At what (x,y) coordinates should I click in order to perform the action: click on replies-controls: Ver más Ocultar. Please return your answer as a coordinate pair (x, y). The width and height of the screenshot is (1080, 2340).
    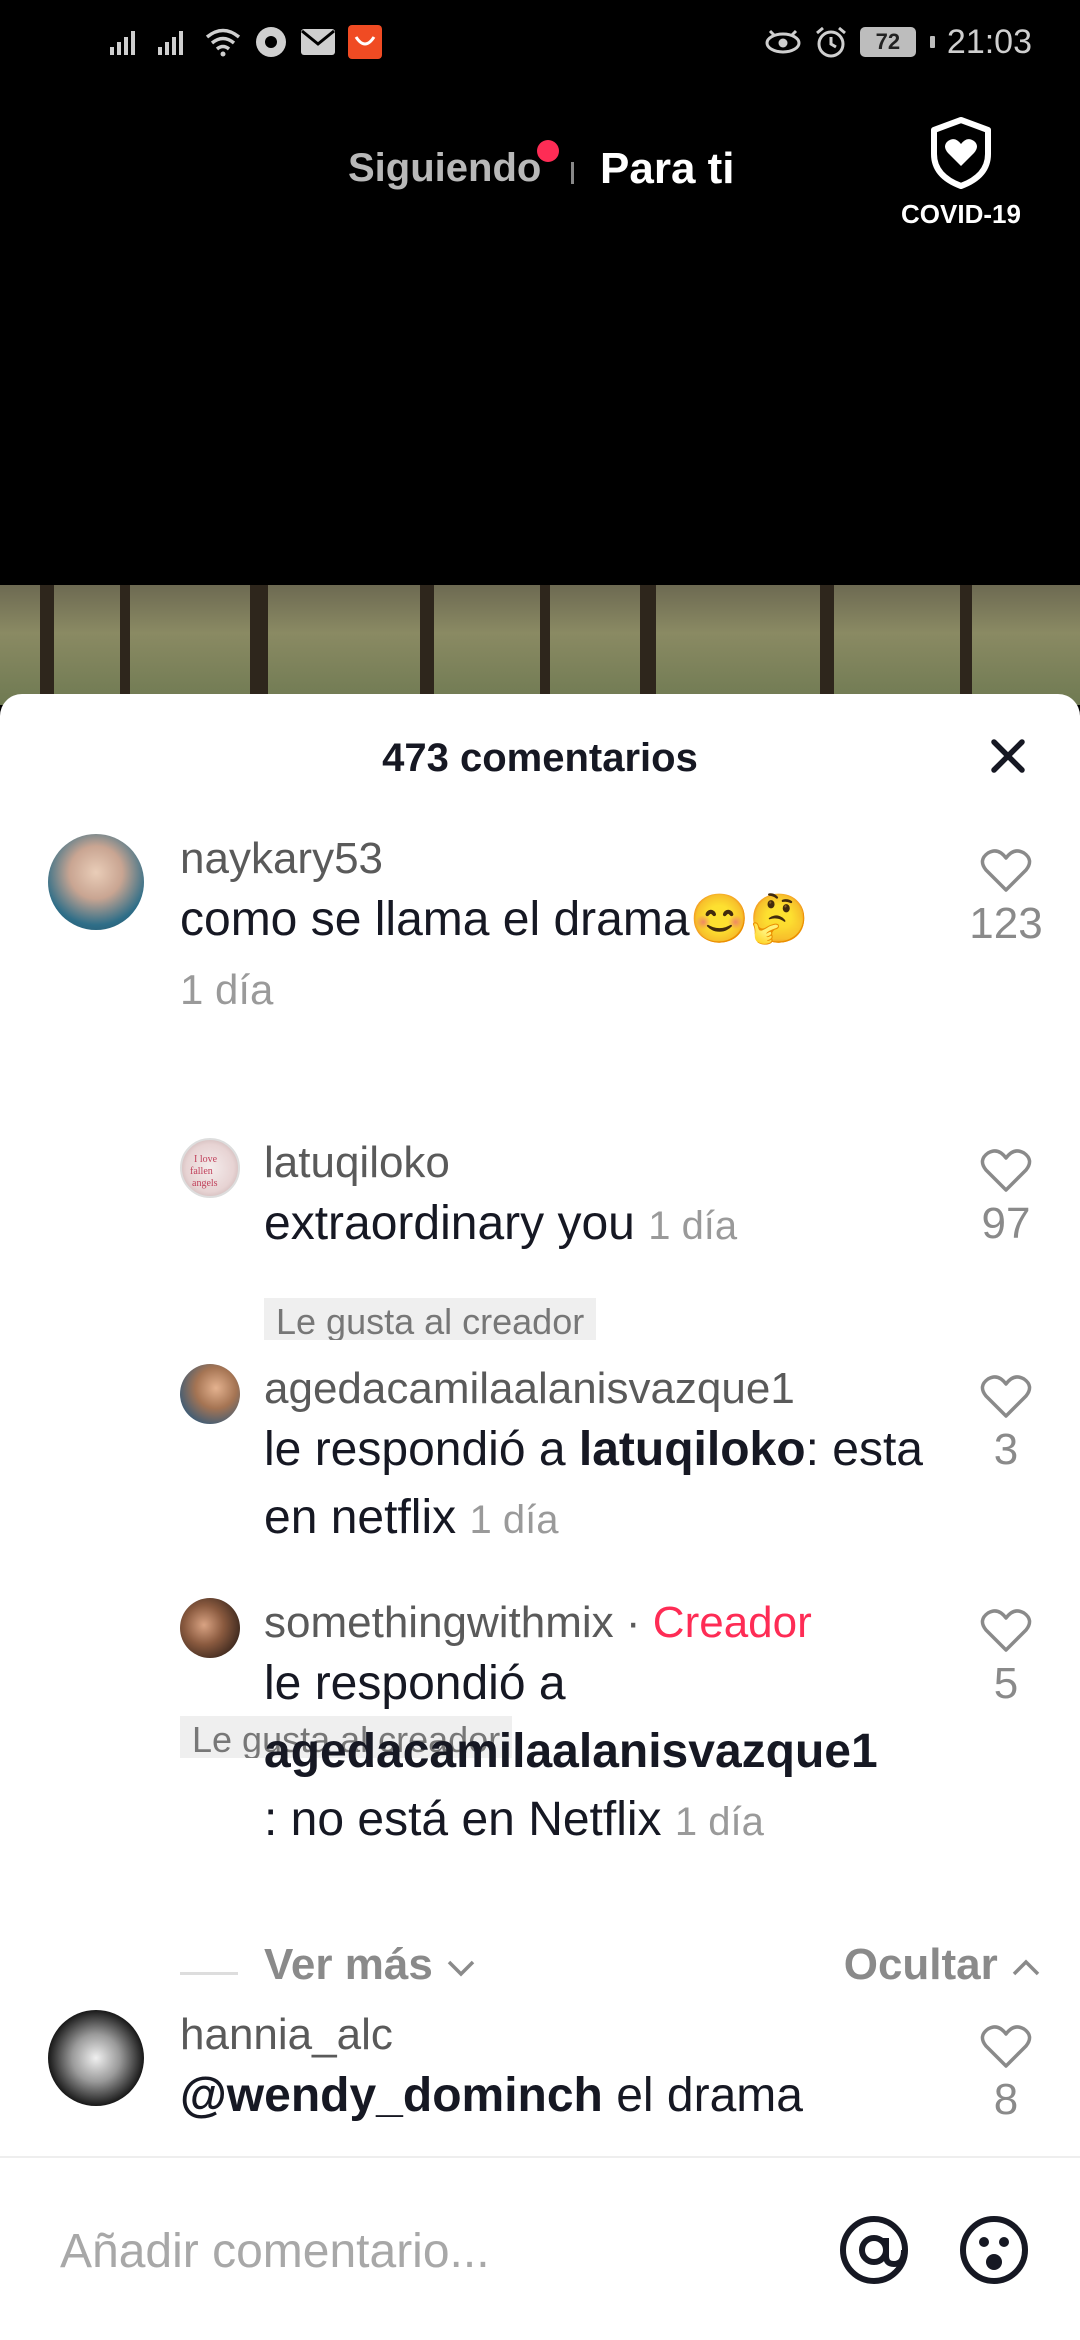
    Looking at the image, I should click on (540, 1964).